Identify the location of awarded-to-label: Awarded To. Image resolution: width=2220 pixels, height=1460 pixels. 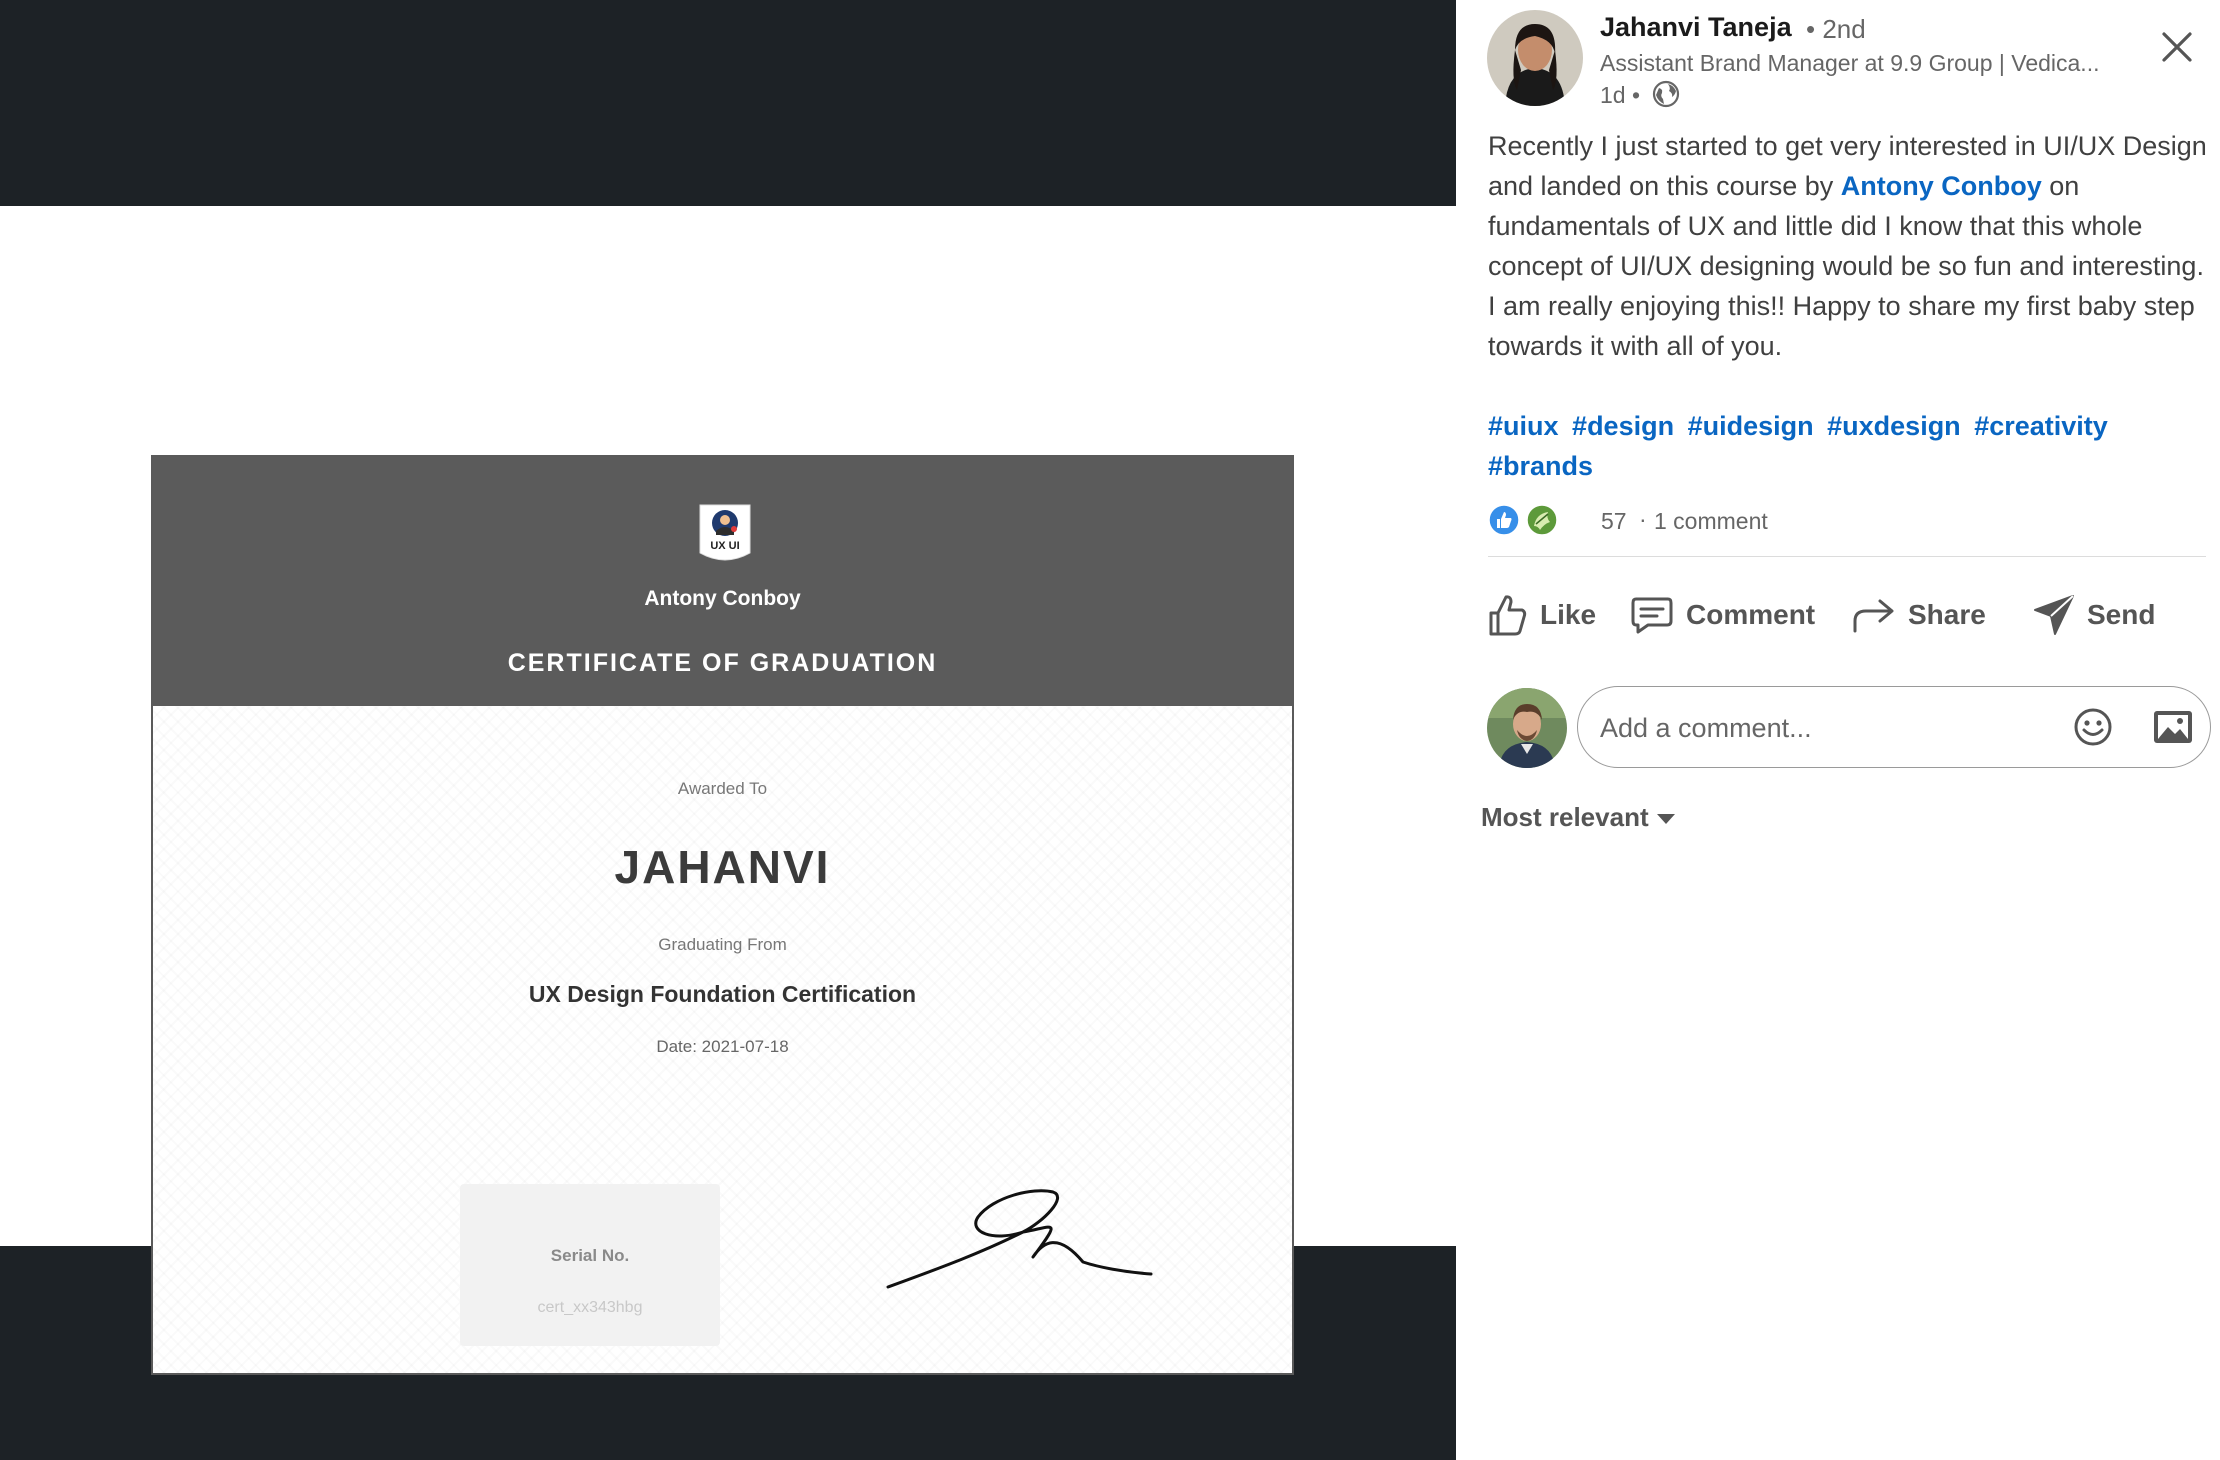
(722, 788).